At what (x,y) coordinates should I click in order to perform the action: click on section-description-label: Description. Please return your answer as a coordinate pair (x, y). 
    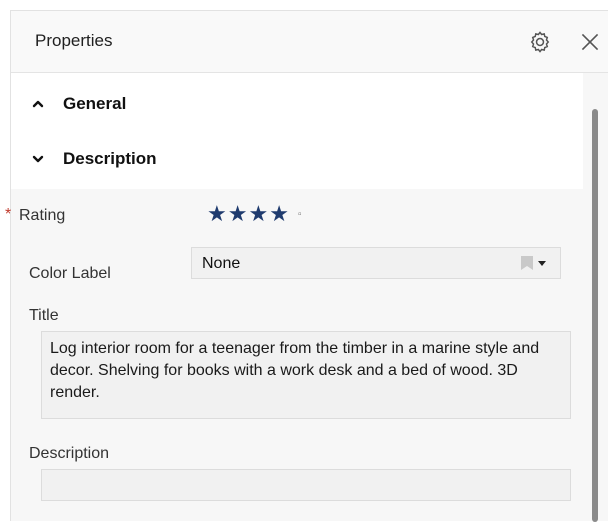
    Looking at the image, I should click on (110, 158).